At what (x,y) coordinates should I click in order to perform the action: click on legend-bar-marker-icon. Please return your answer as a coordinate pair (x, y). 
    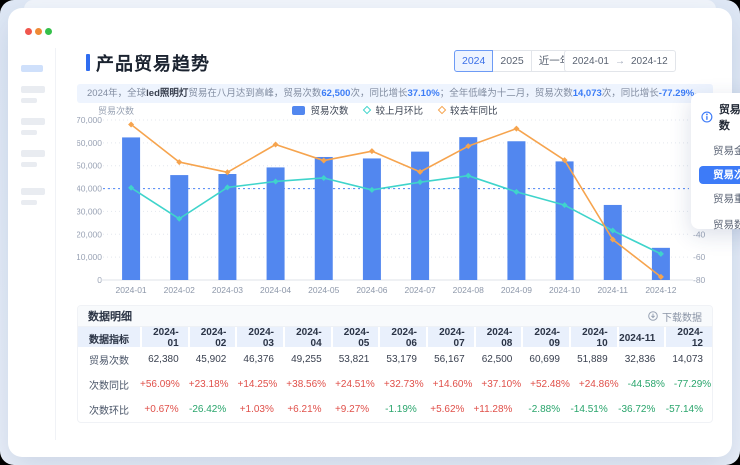
    Looking at the image, I should click on (299, 110).